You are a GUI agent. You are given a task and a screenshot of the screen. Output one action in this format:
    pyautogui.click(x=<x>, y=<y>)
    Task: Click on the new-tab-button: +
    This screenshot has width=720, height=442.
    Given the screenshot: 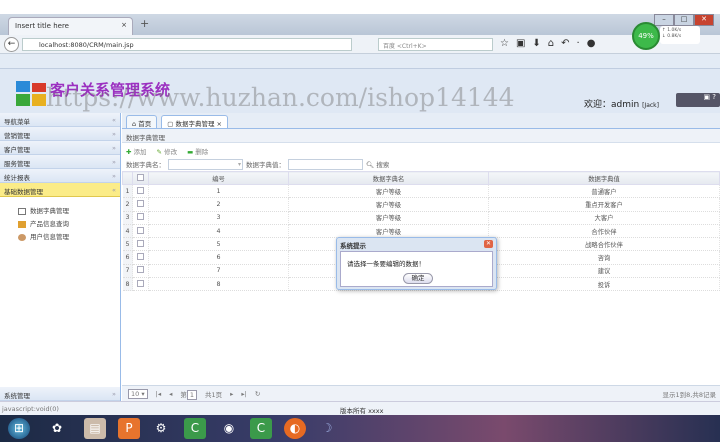 What is the action you would take?
    pyautogui.click(x=144, y=23)
    